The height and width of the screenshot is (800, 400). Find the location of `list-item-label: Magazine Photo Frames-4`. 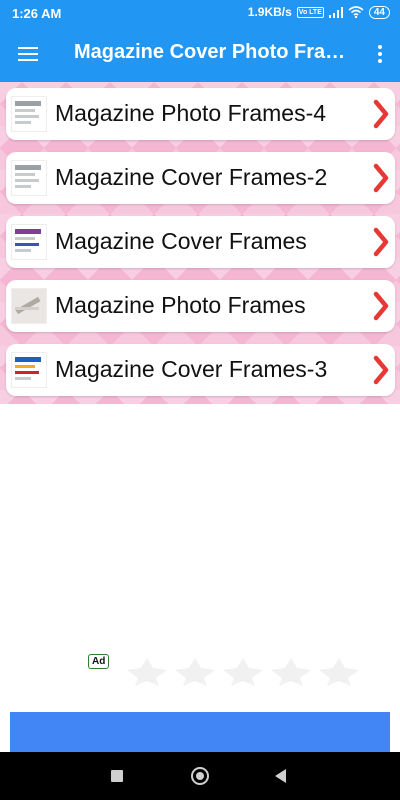

list-item-label: Magazine Photo Frames-4 is located at coordinates (191, 113).